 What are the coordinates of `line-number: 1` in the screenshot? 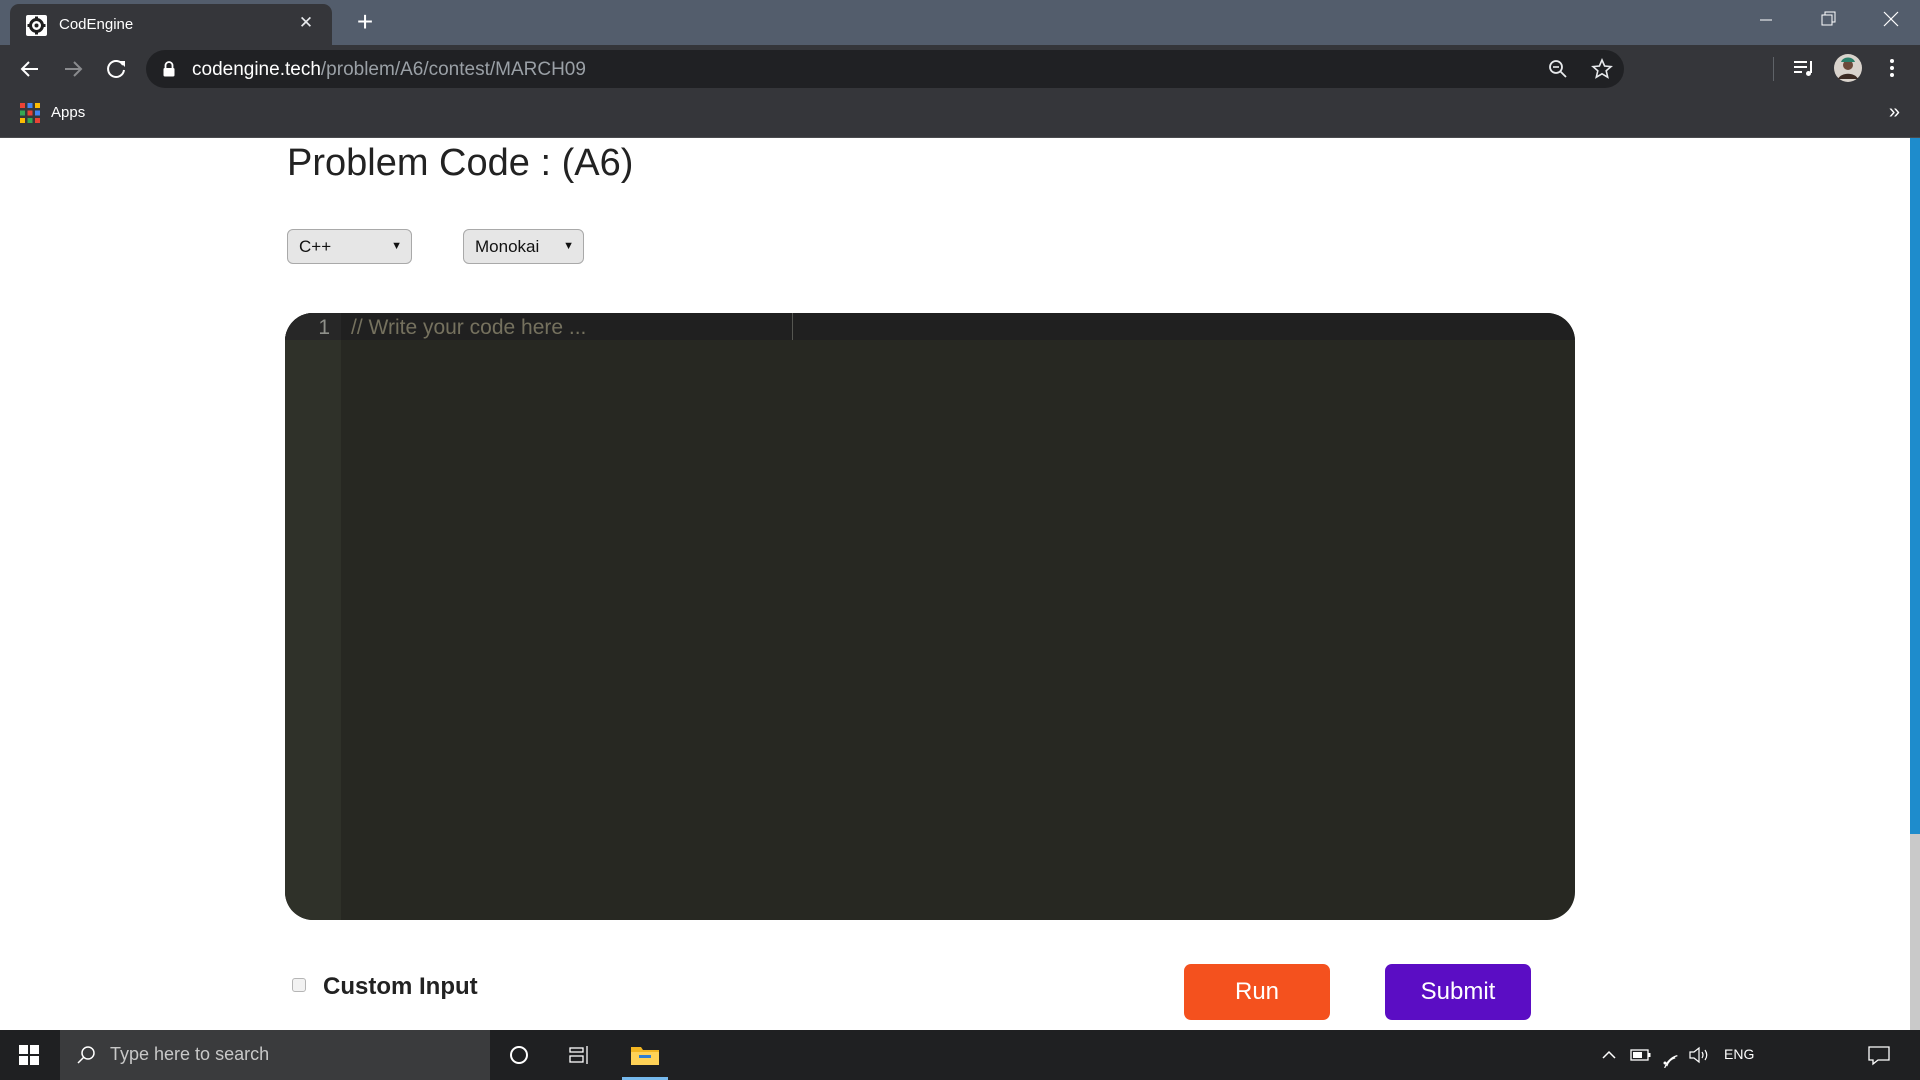 It's located at (324, 327).